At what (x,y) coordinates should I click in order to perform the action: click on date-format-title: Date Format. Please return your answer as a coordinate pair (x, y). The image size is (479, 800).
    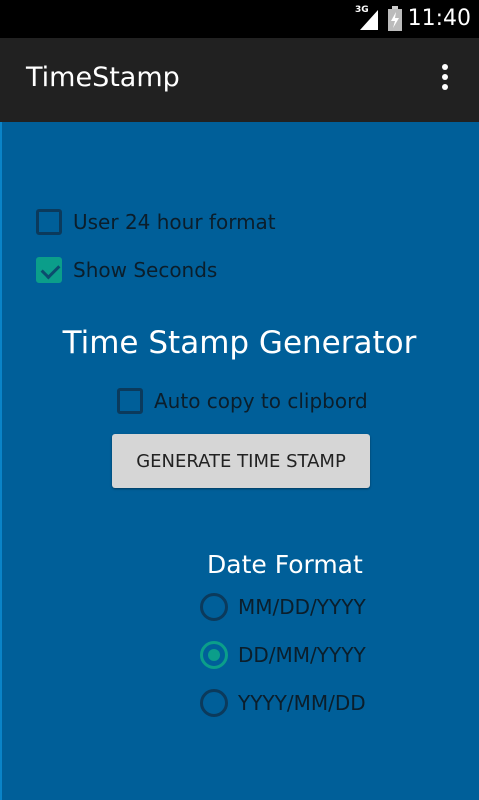
    Looking at the image, I should click on (285, 564).